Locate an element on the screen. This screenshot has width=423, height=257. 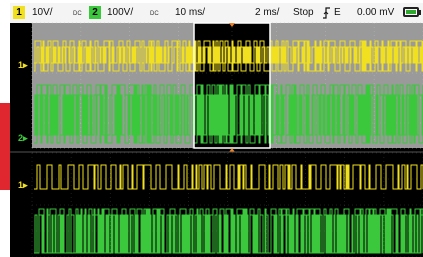
zoom-ch1-marker: 1▸ is located at coordinates (23, 185).